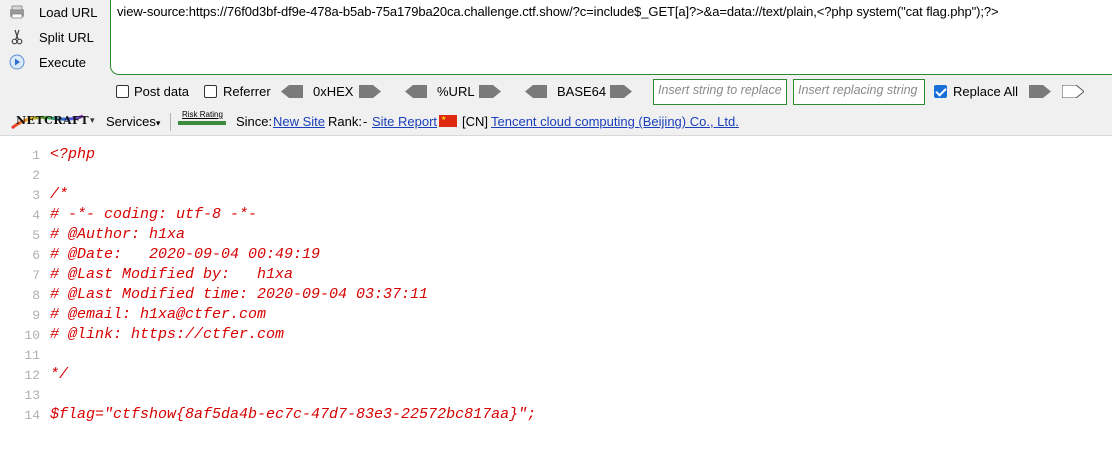 The width and height of the screenshot is (1112, 465). What do you see at coordinates (582, 91) in the screenshot?
I see `base64-label: BASE64` at bounding box center [582, 91].